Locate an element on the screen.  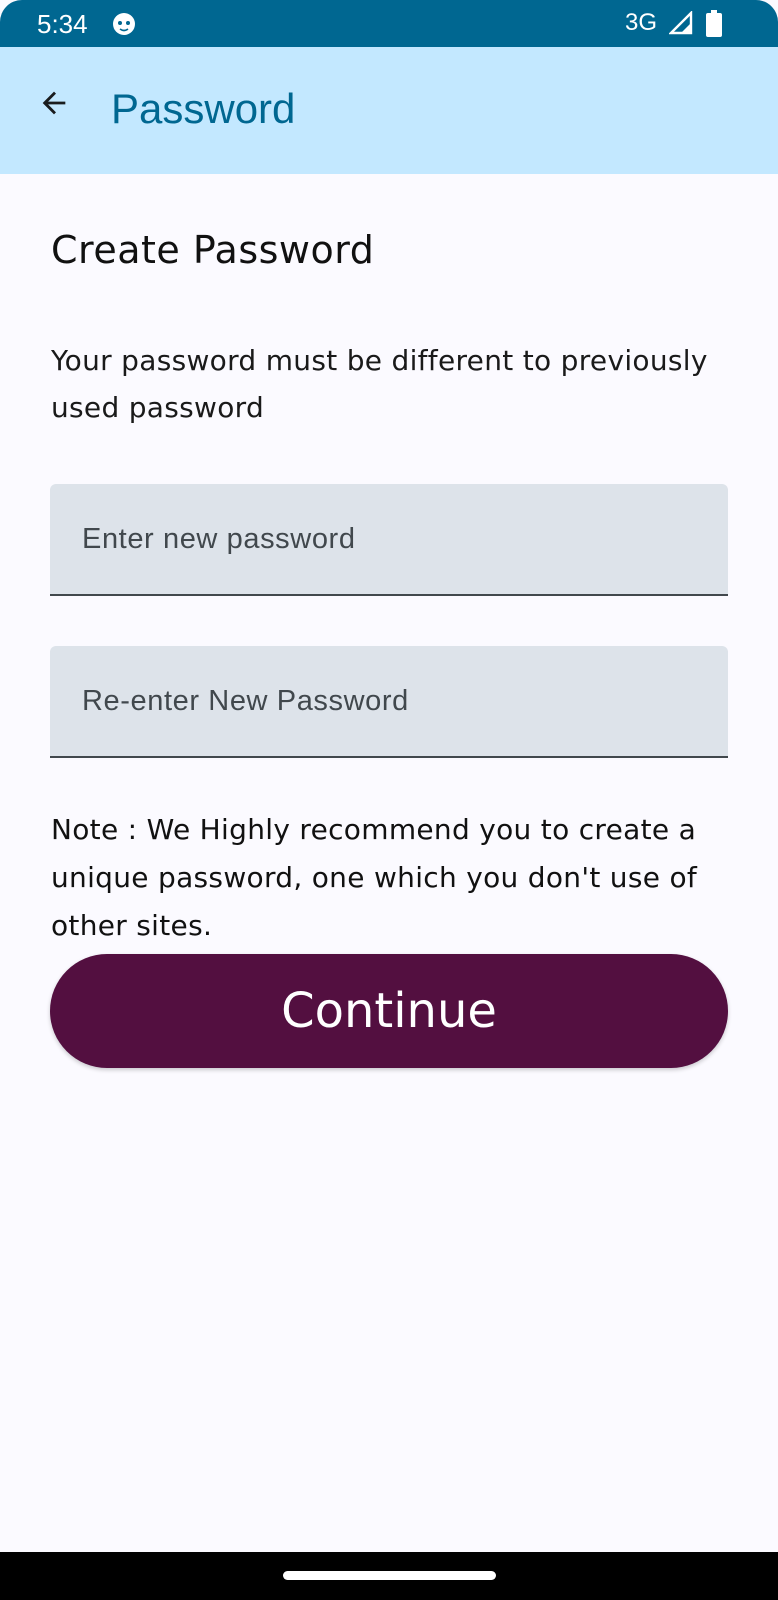
home-indicator is located at coordinates (389, 1575).